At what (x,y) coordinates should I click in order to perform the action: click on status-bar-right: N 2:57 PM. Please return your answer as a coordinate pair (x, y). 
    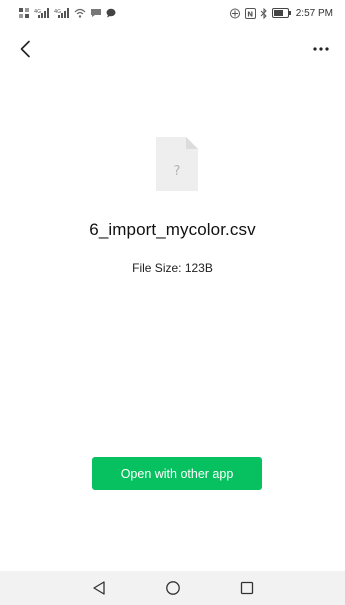
    Looking at the image, I should click on (287, 13).